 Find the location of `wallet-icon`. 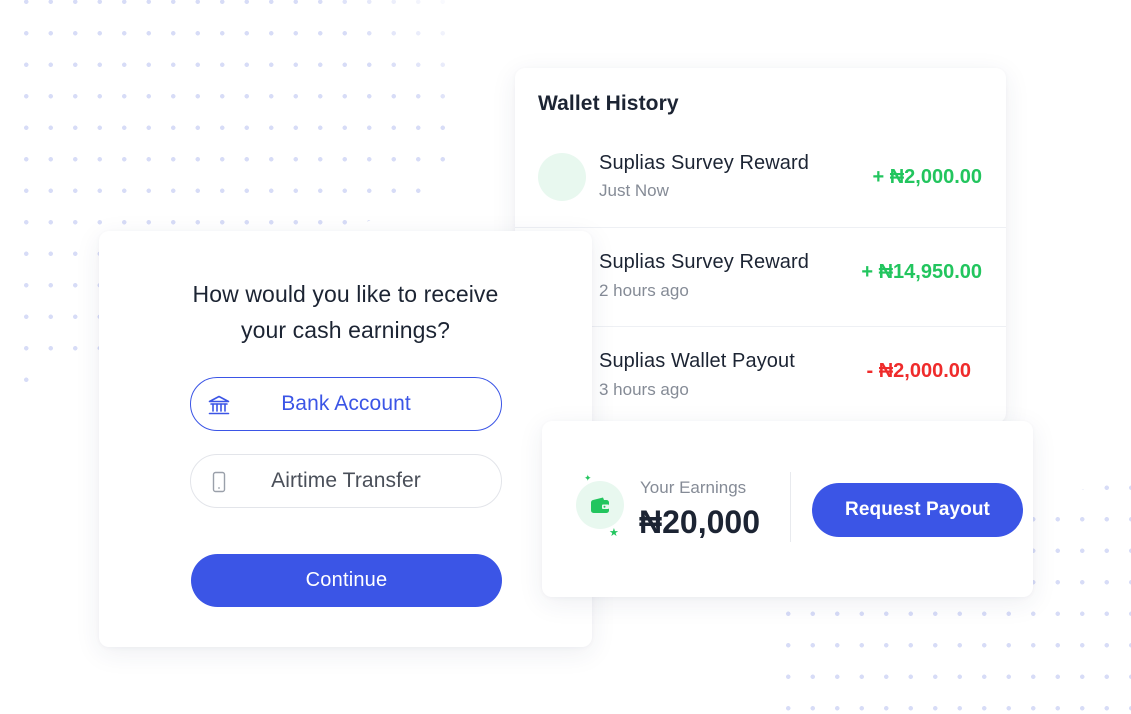

wallet-icon is located at coordinates (600, 505).